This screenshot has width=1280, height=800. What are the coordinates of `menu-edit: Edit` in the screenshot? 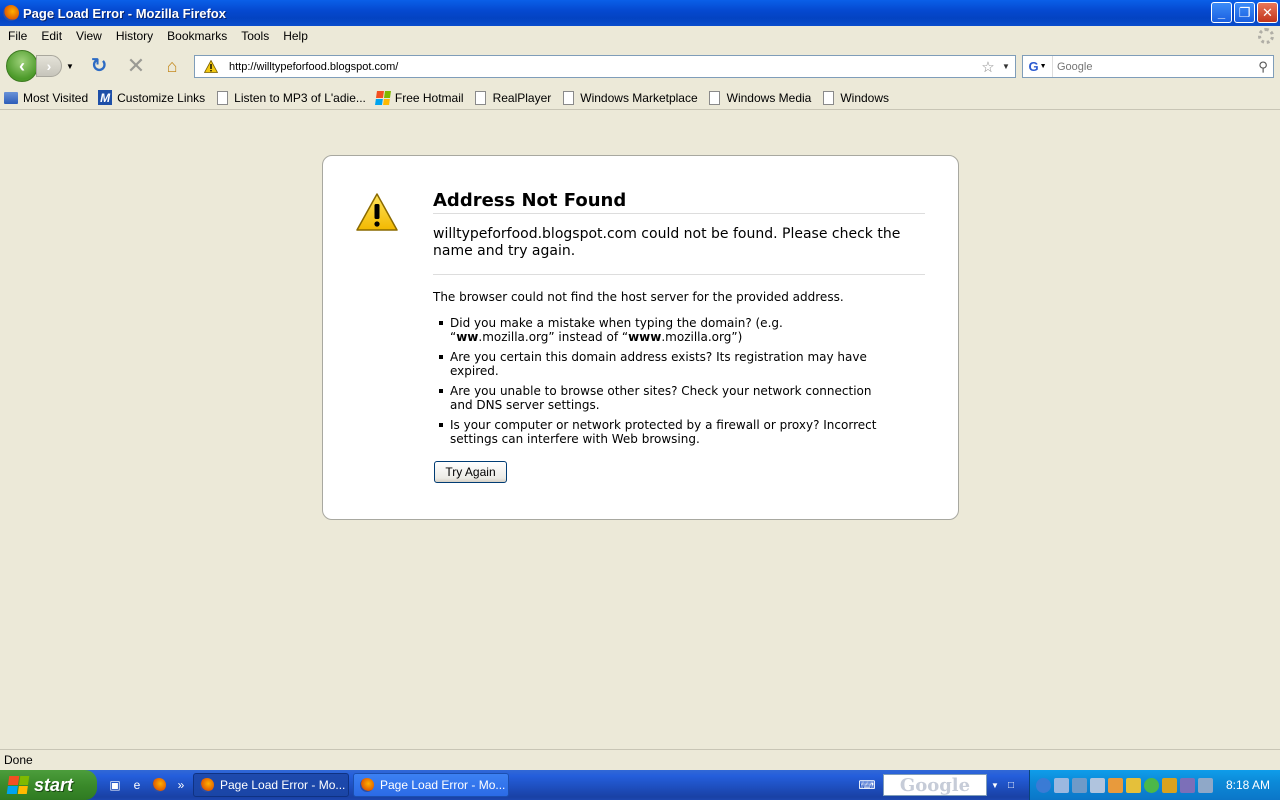 It's located at (51, 36).